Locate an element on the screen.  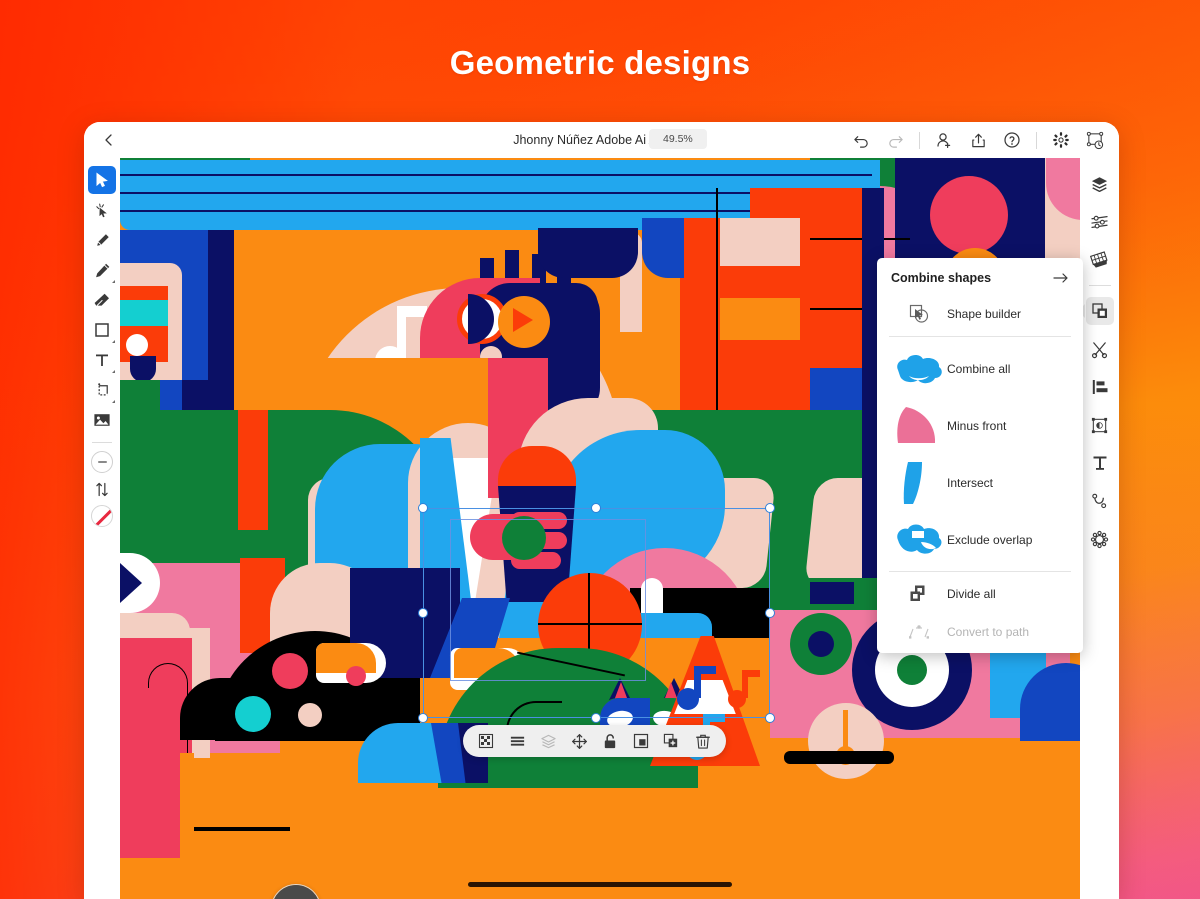
loupe-top-color is located at coordinates (296, 892).